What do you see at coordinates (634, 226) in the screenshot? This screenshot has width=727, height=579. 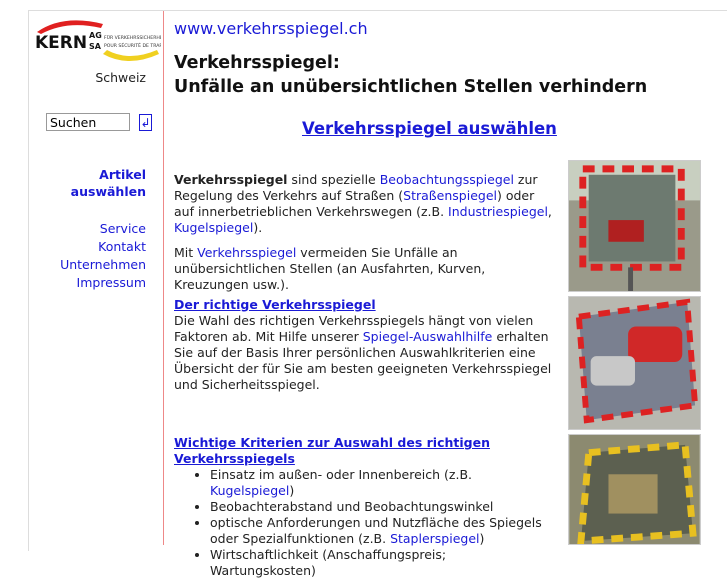 I see `mirror-photo-street` at bounding box center [634, 226].